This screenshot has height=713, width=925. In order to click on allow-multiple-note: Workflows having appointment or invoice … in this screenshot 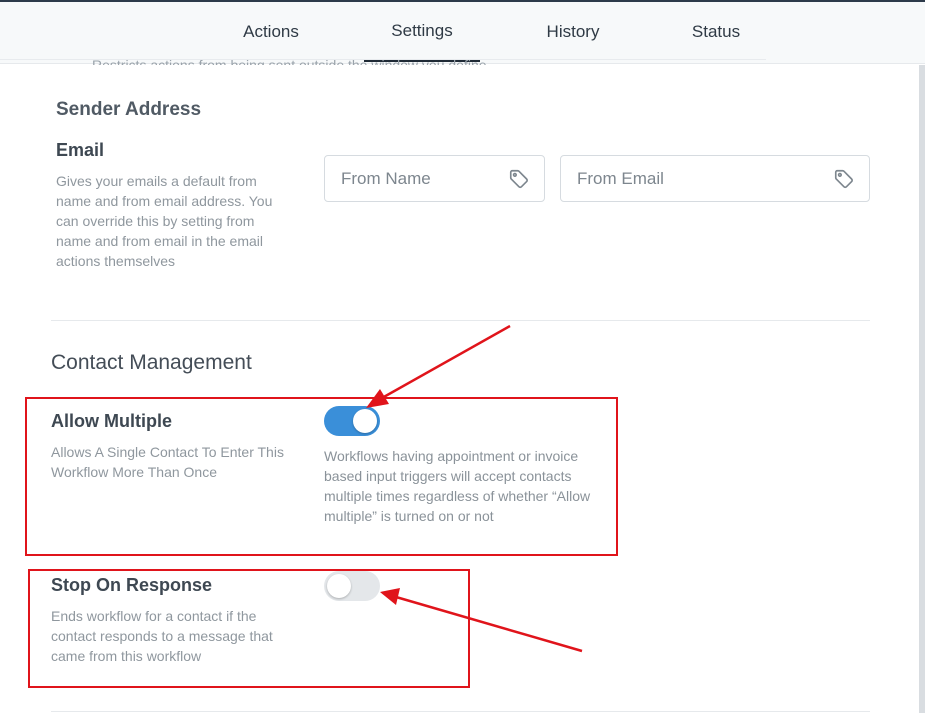, I will do `click(457, 486)`.